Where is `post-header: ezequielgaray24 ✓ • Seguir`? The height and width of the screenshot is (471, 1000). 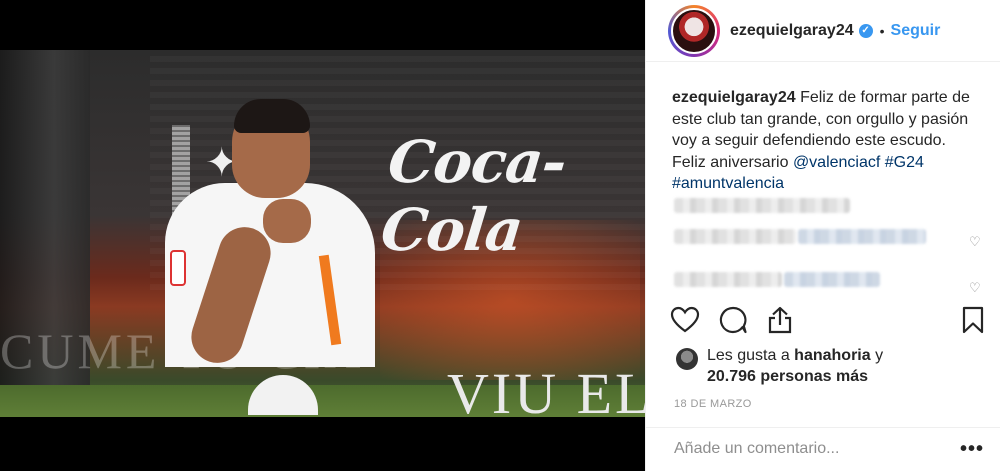 post-header: ezequielgaray24 ✓ • Seguir is located at coordinates (823, 31).